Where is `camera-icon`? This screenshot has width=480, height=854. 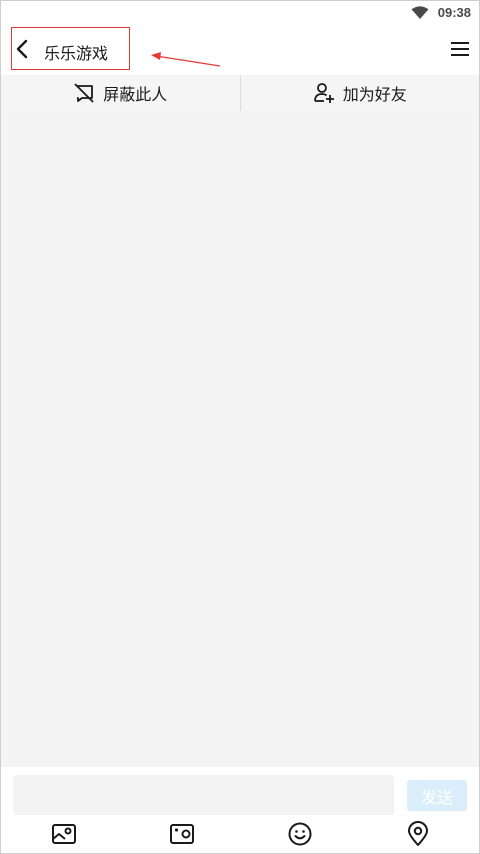
camera-icon is located at coordinates (182, 834).